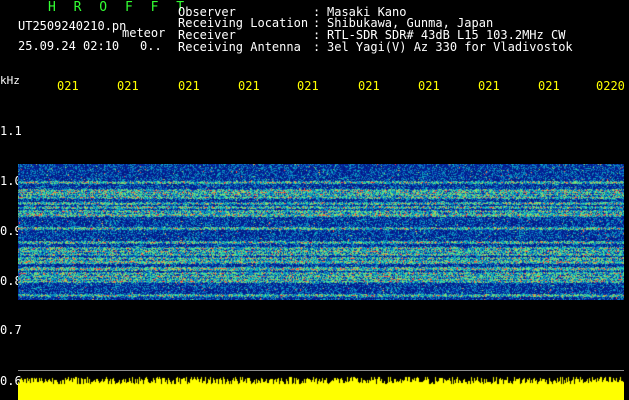  I want to click on mode-label: meteor, so click(144, 33).